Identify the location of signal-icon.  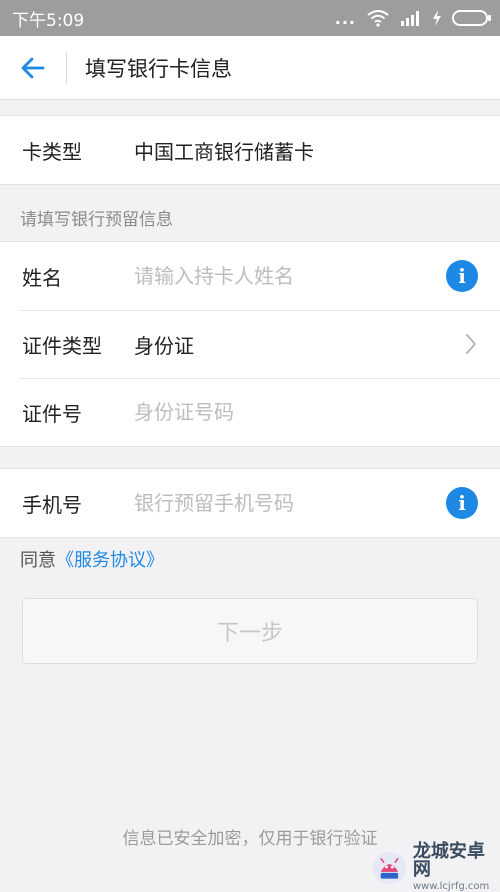
(410, 18).